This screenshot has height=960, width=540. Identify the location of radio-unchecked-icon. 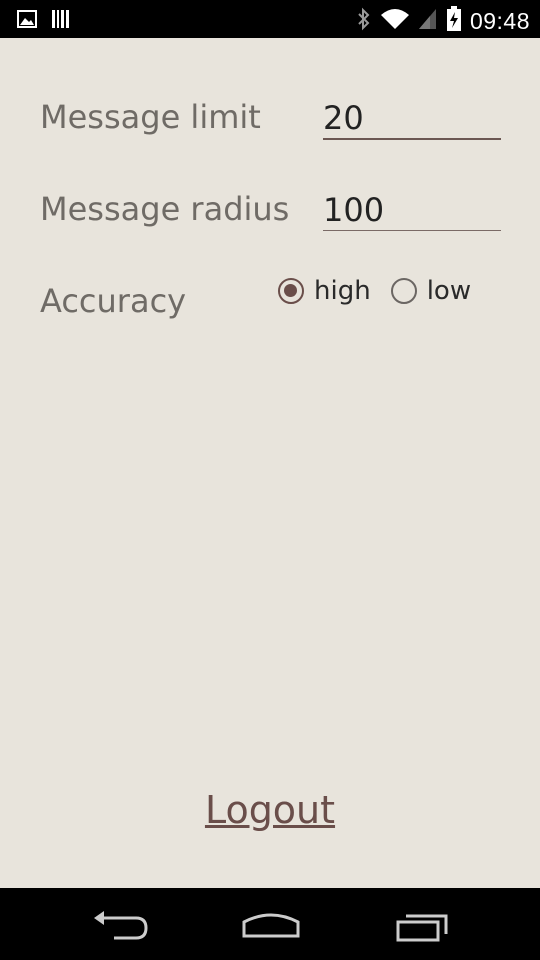
(403, 291).